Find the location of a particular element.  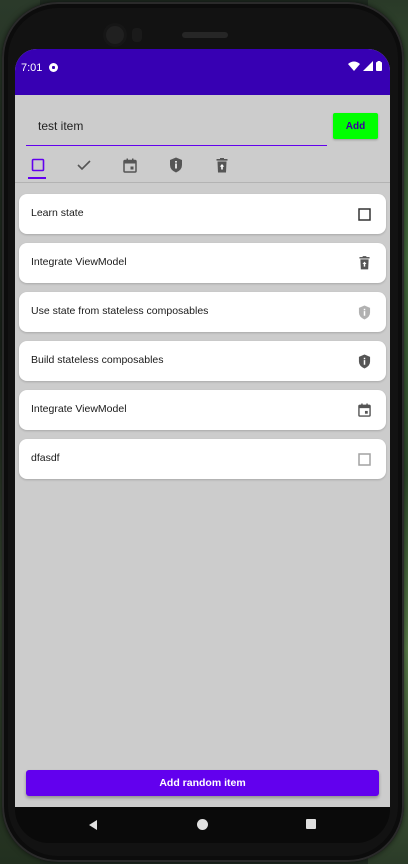

battery-icon is located at coordinates (379, 66).